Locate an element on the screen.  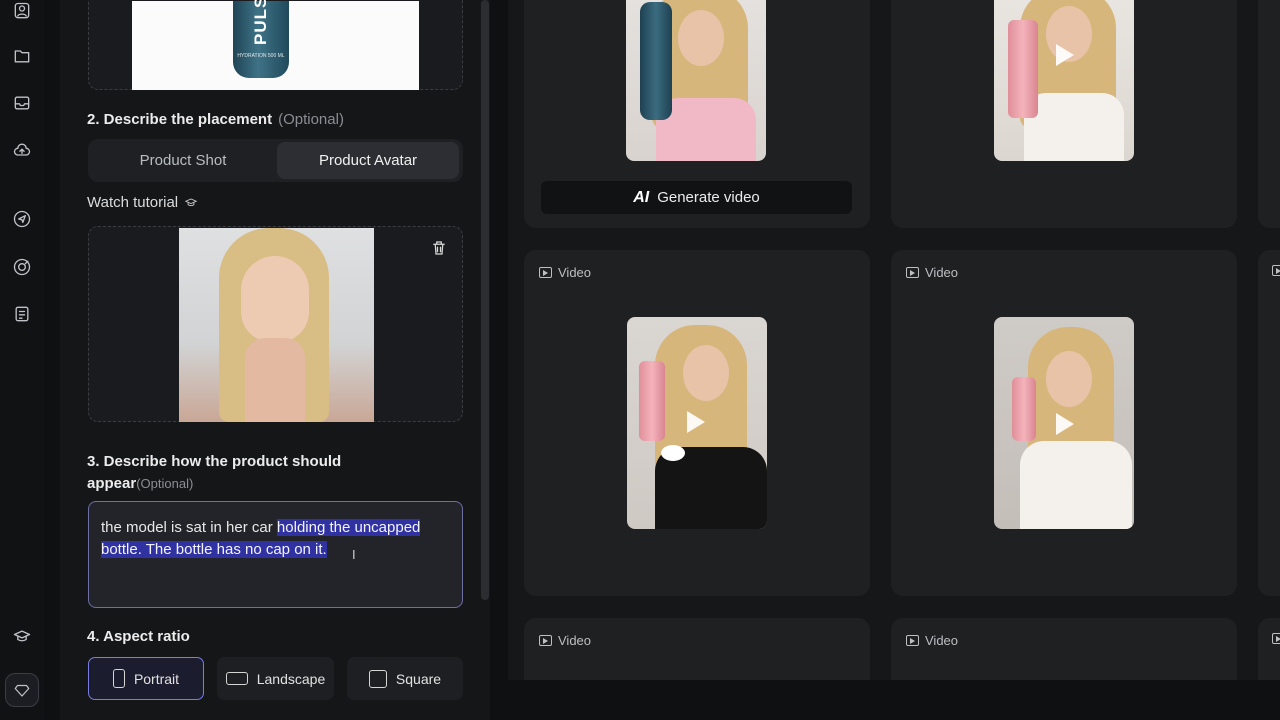
product-image-dropzone: PULSE HYDRATION 500 ML is located at coordinates (275, 45).